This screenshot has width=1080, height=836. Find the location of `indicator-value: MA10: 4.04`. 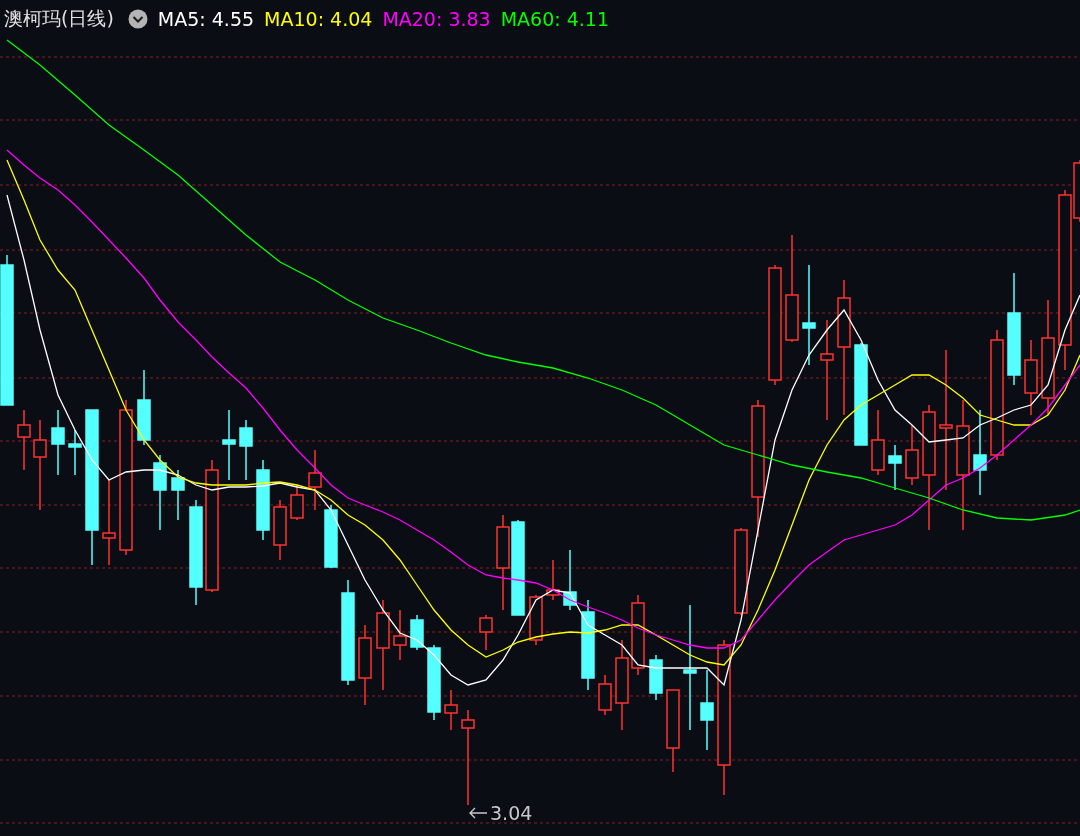

indicator-value: MA10: 4.04 is located at coordinates (318, 19).